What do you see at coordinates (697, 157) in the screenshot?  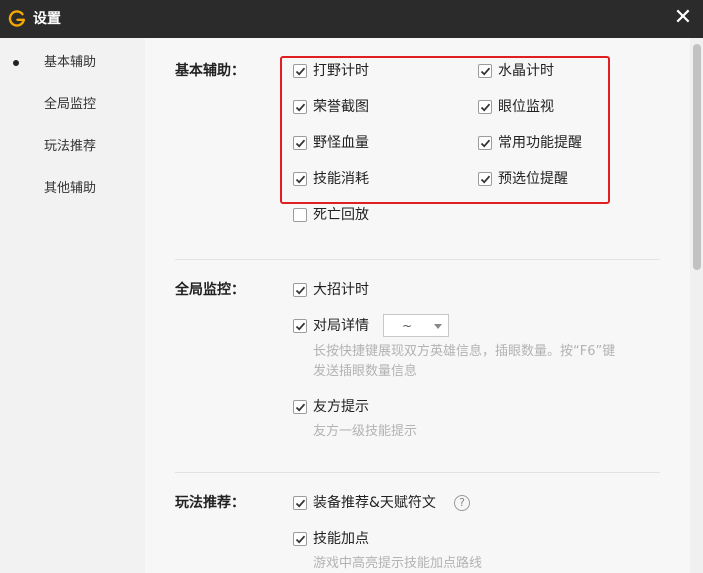 I see `scrollbar-thumb` at bounding box center [697, 157].